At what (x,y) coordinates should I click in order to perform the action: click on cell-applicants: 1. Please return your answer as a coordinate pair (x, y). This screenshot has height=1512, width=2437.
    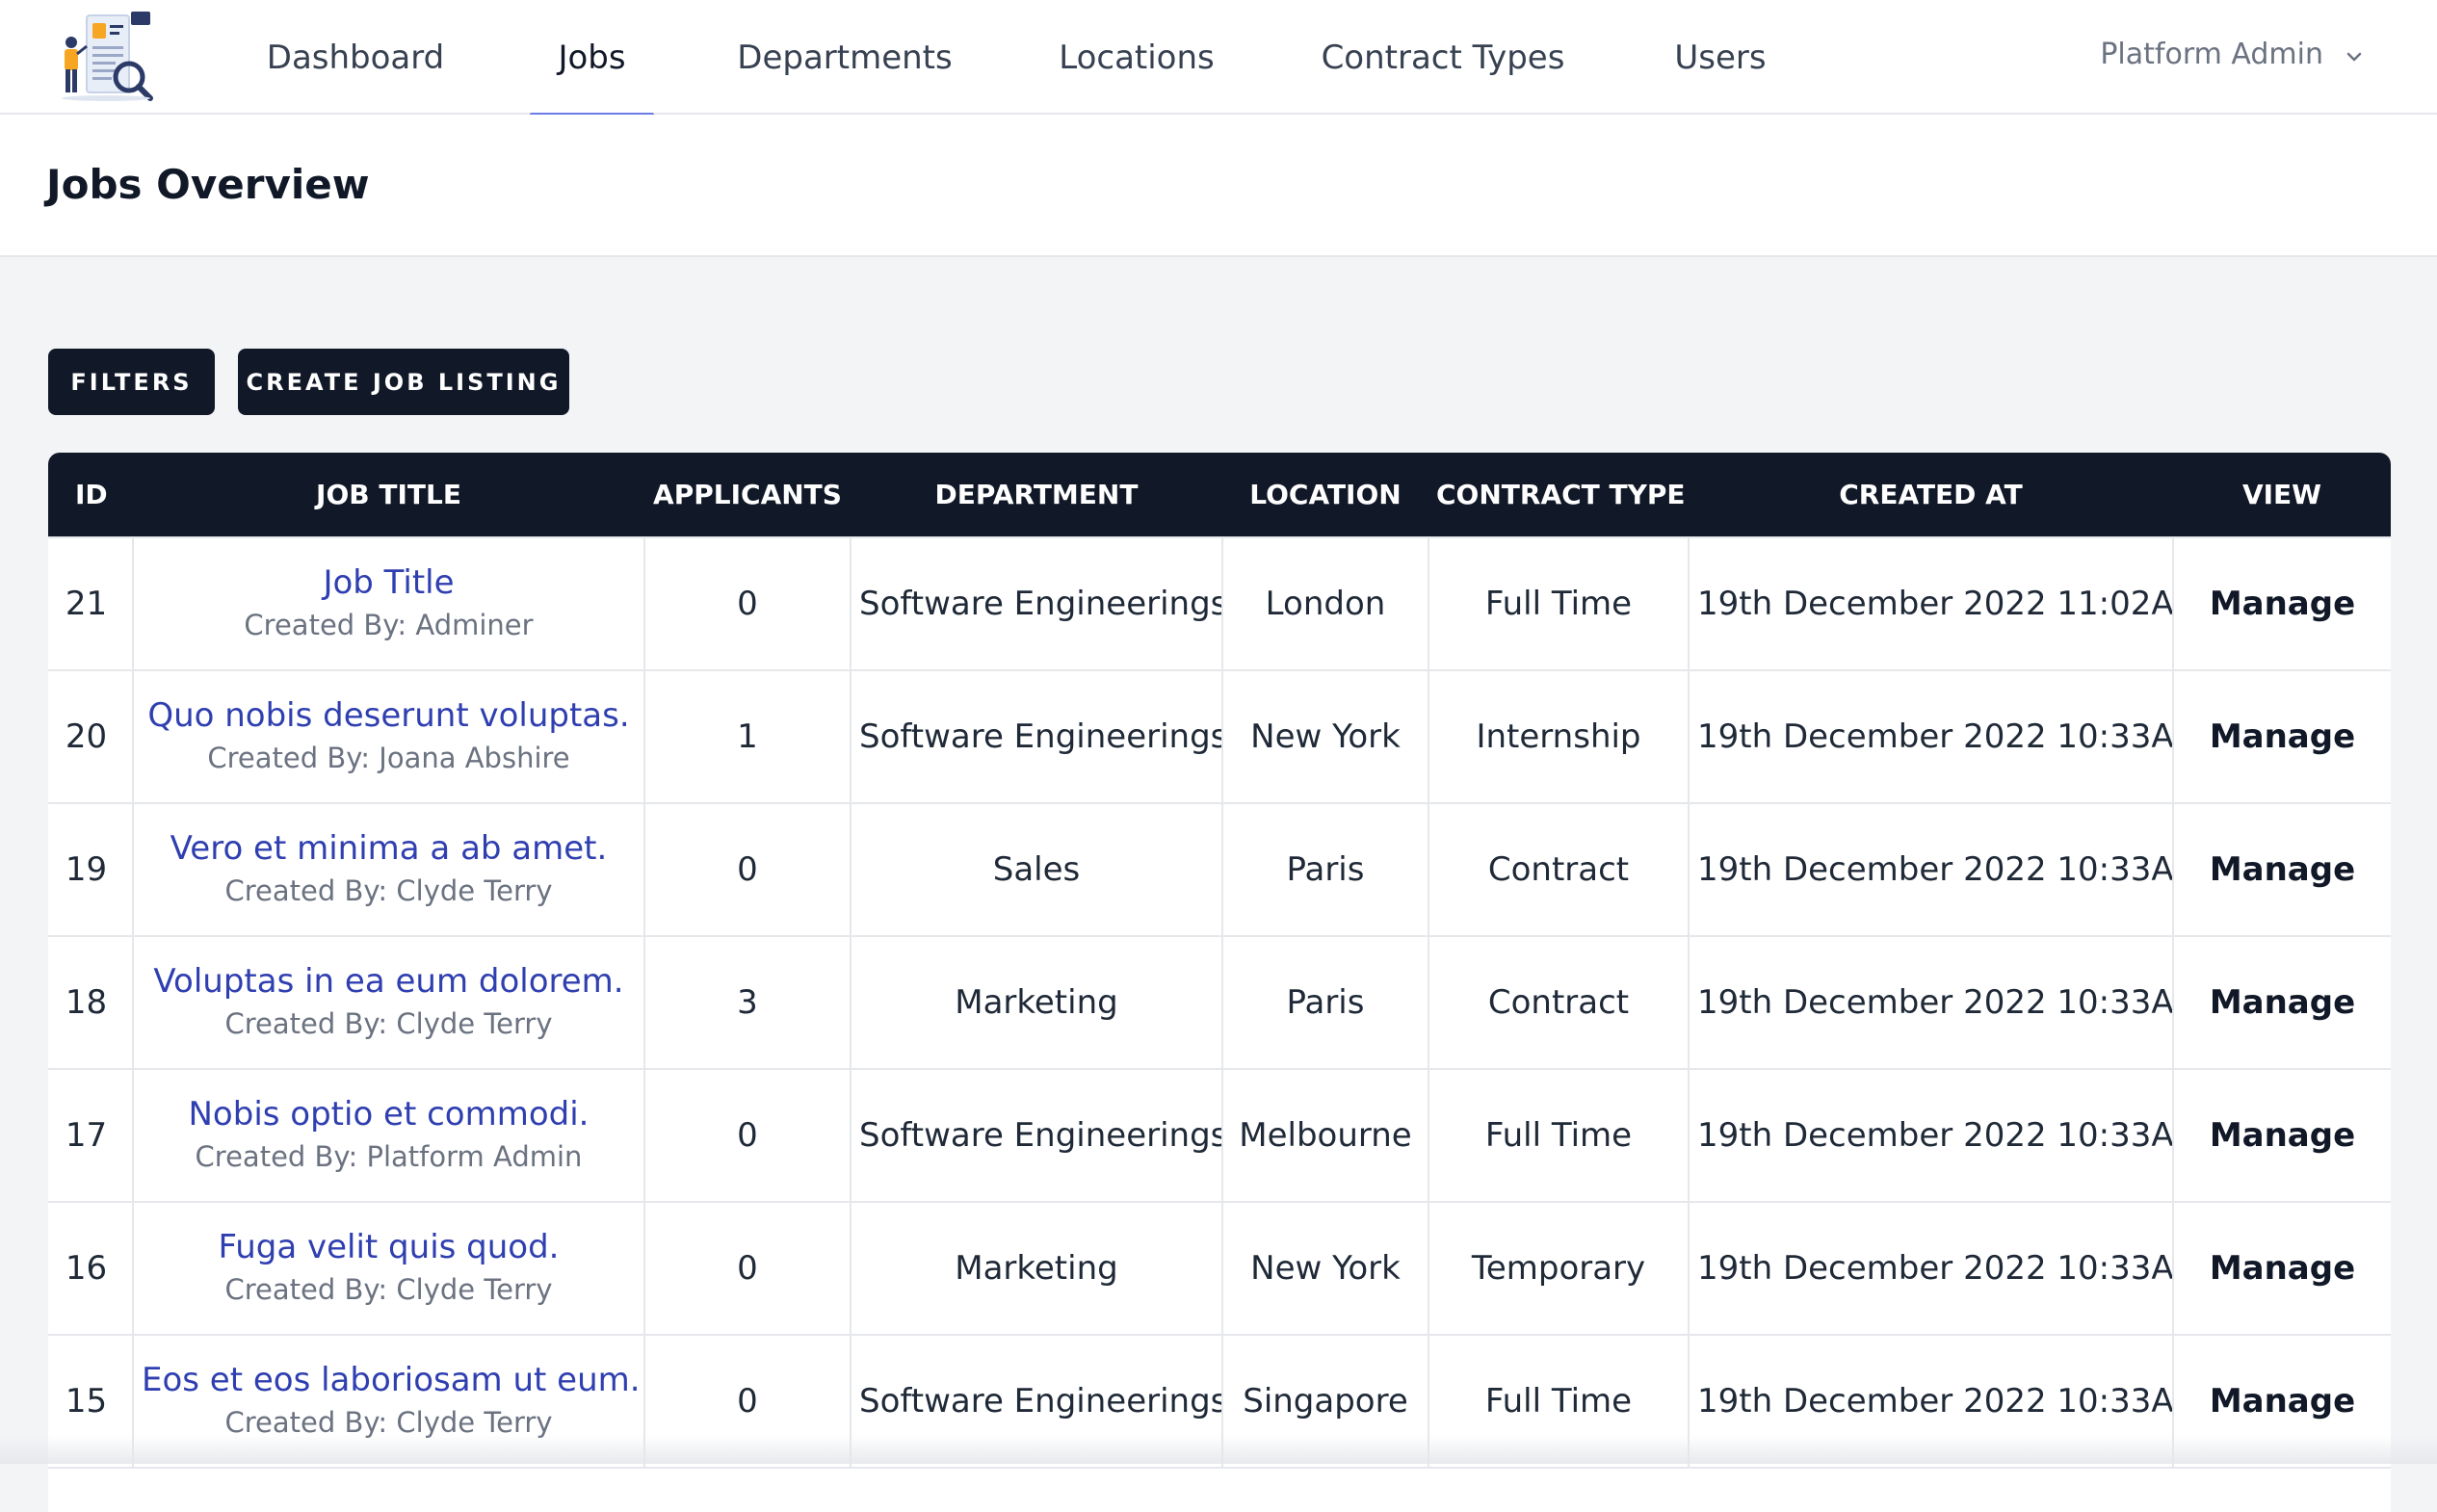
    Looking at the image, I should click on (747, 736).